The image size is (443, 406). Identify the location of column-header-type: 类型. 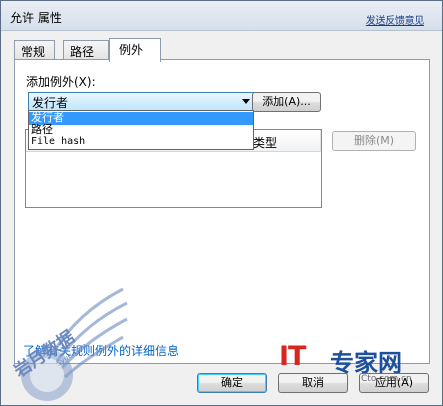
(284, 141).